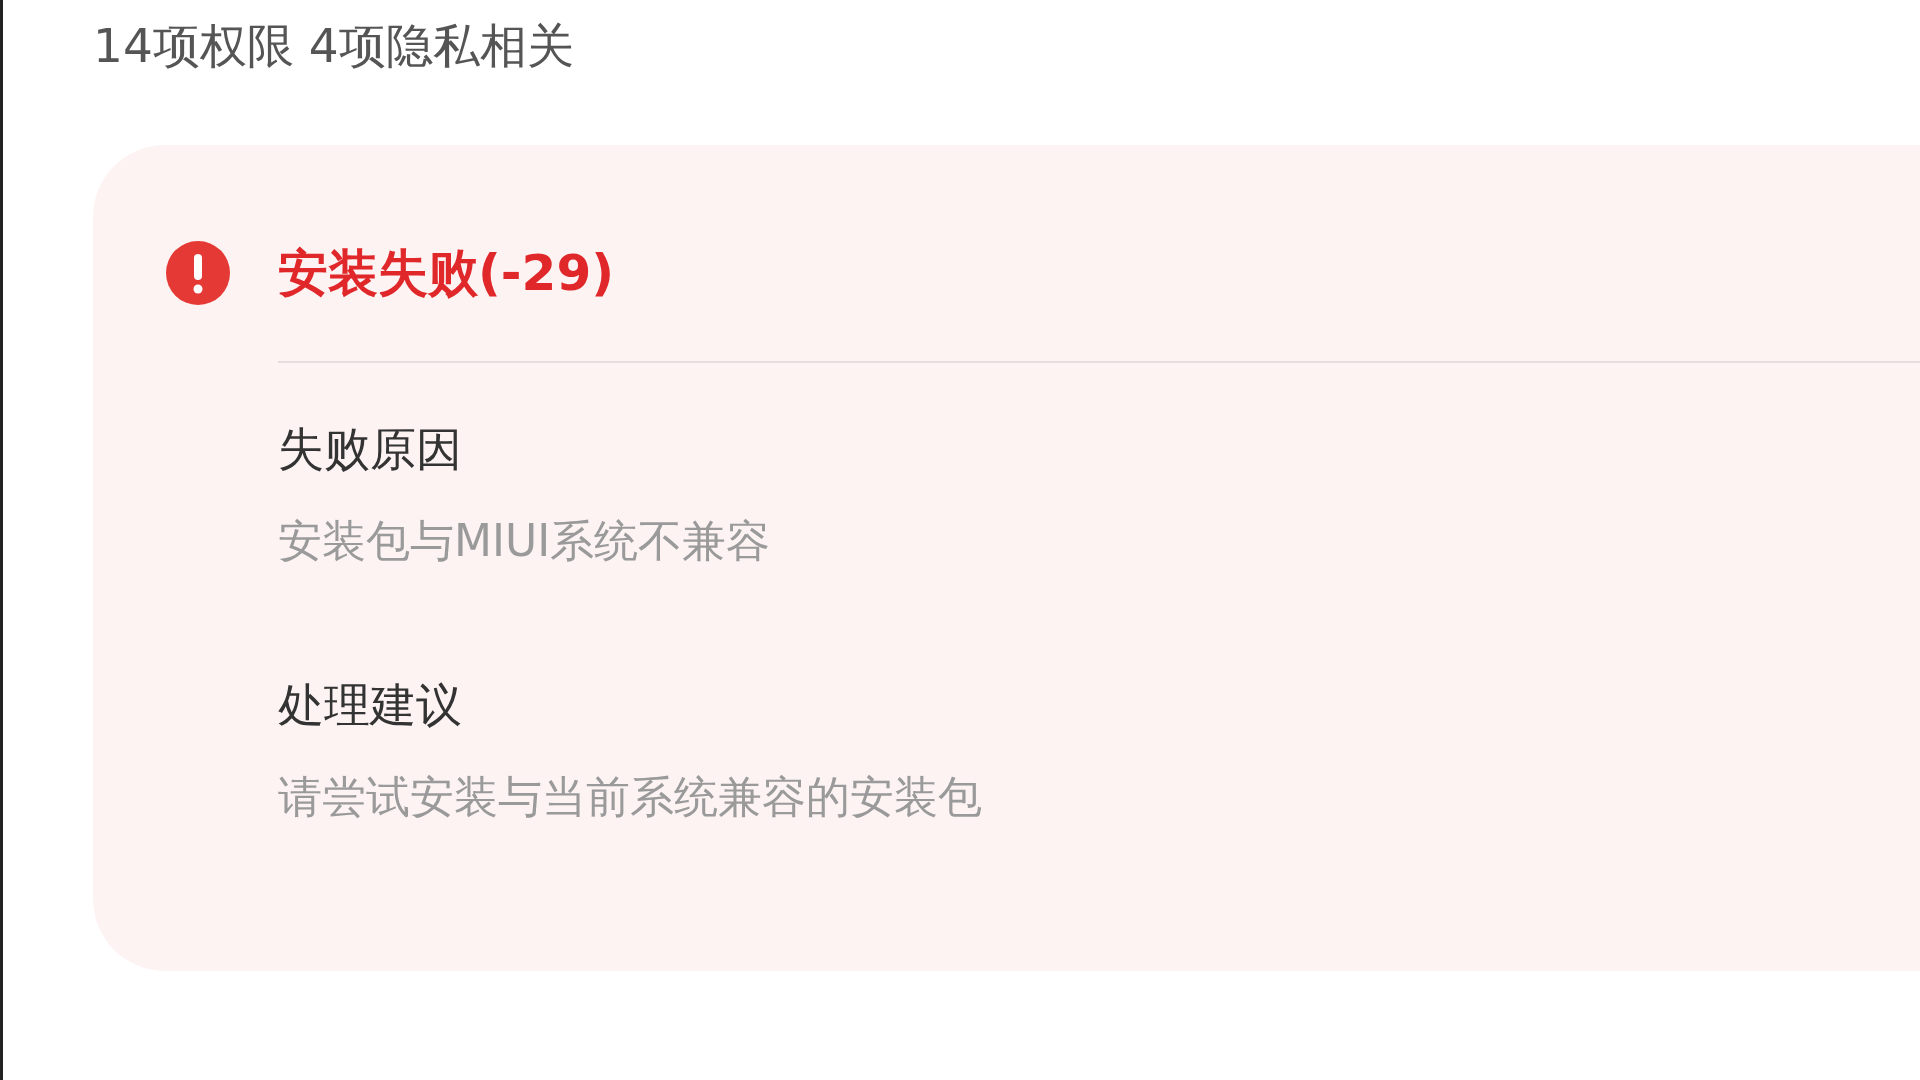  Describe the element at coordinates (198, 273) in the screenshot. I see `alert-icon` at that location.